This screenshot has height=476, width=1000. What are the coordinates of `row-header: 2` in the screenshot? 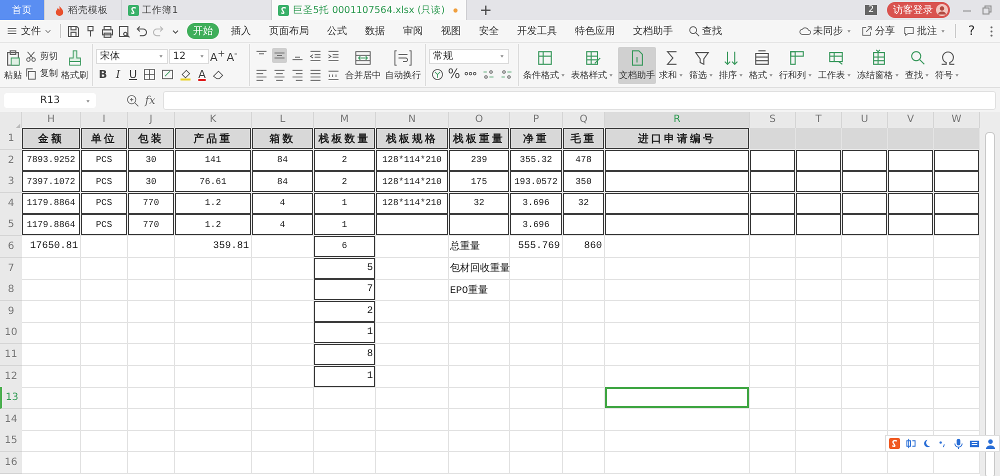 It's located at (11, 161).